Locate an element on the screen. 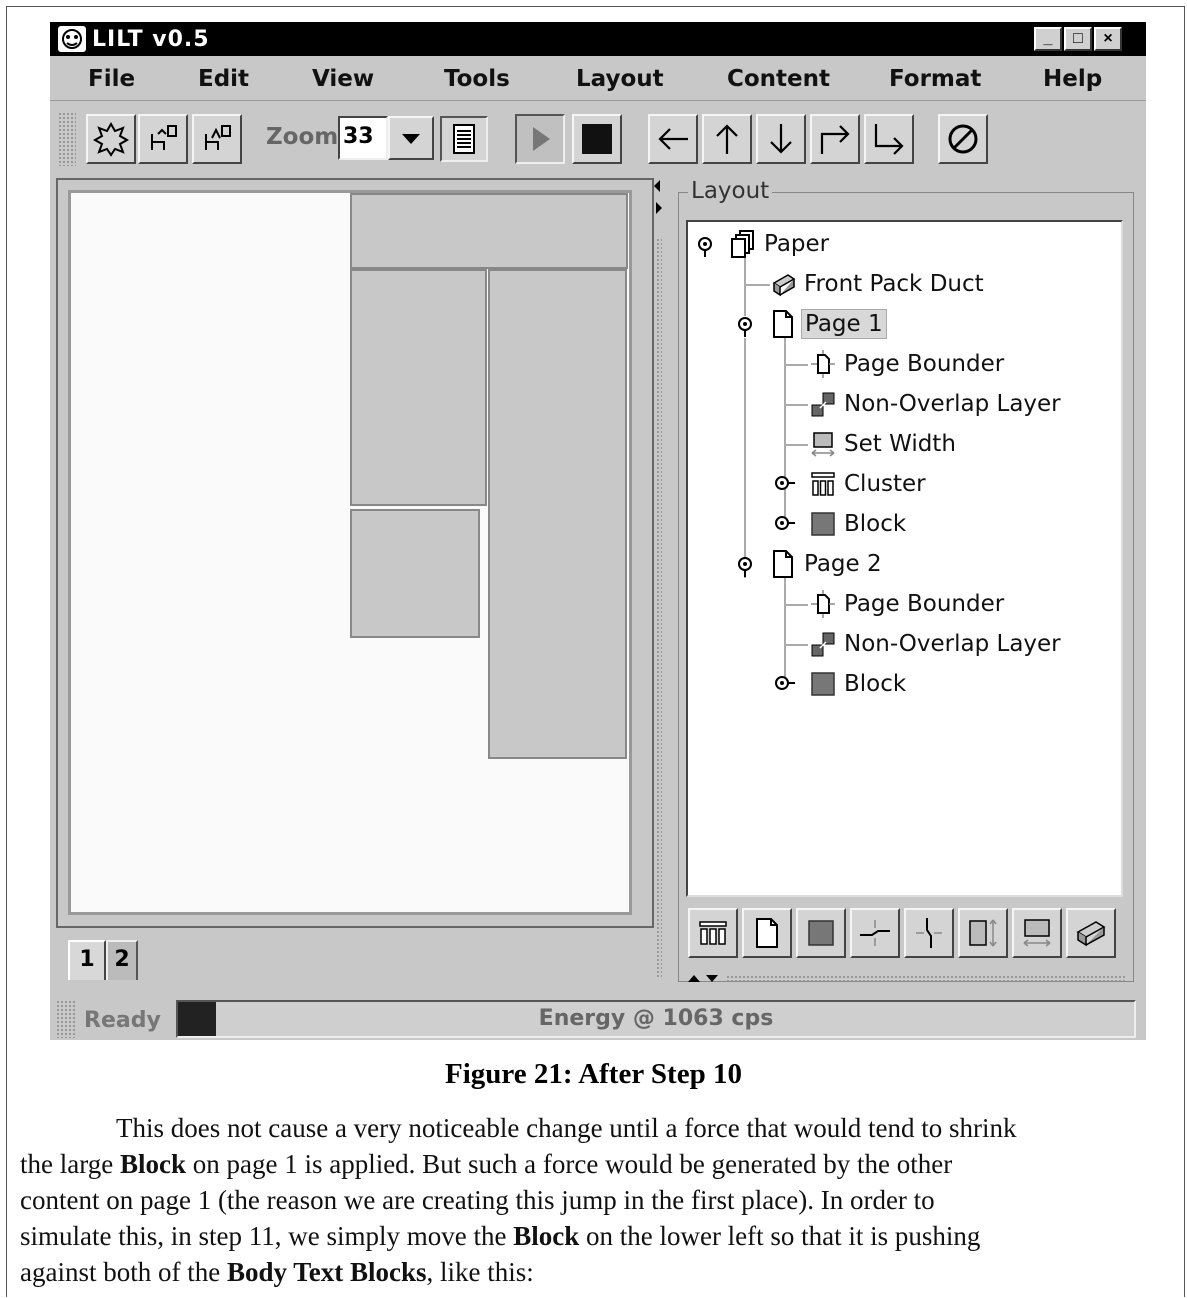 This screenshot has width=1187, height=1298. move-up-button is located at coordinates (727, 139).